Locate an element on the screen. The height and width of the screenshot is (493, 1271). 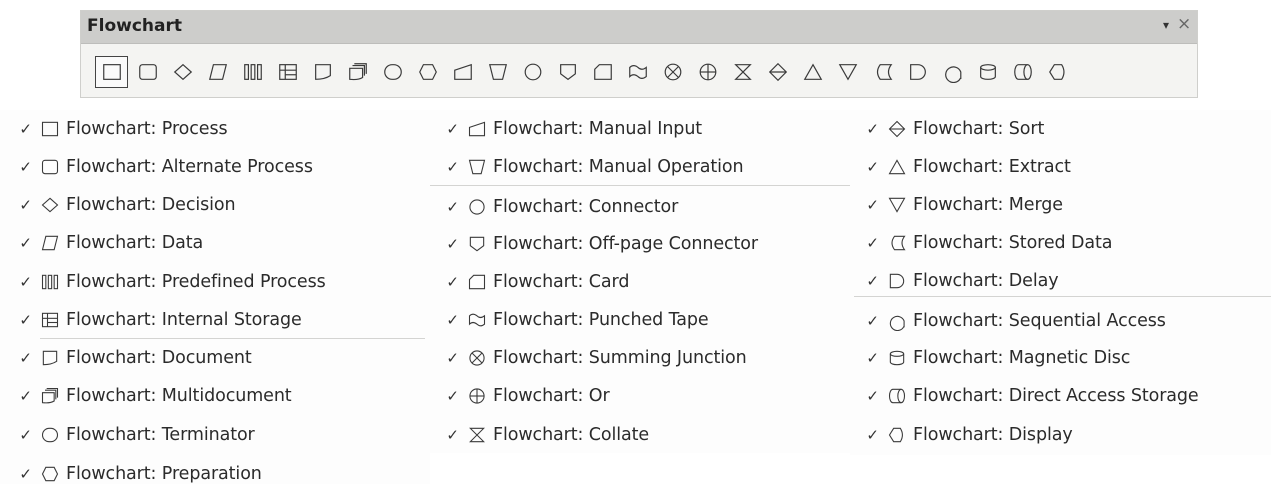
toolbar-button-direct-access-storage is located at coordinates (1022, 72).